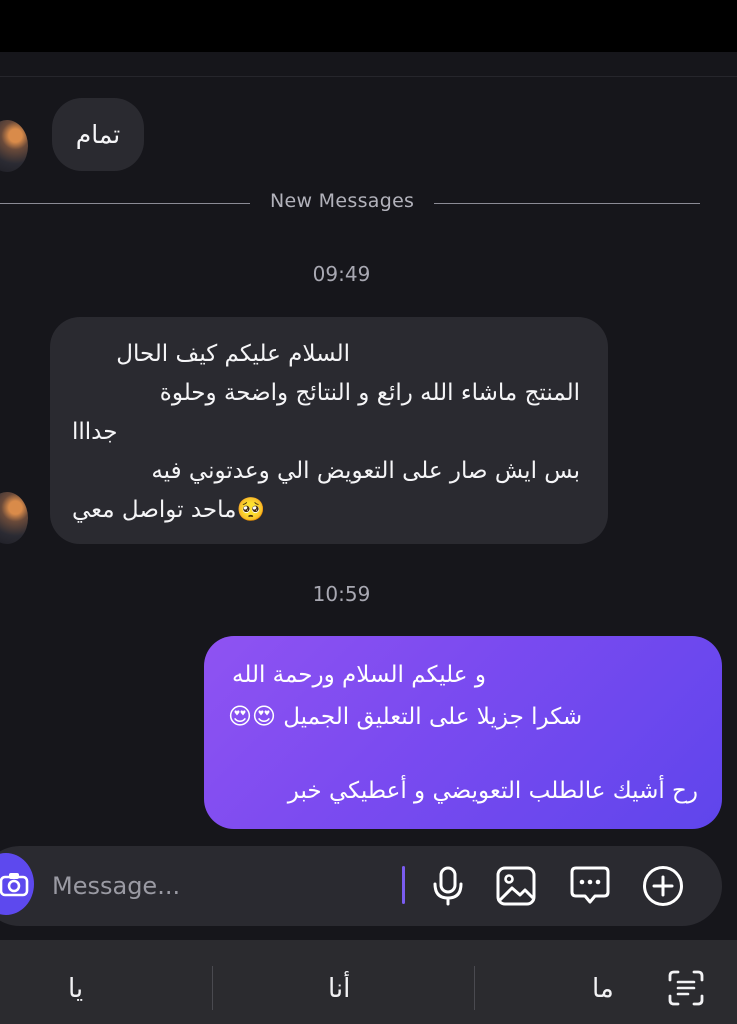 This screenshot has height=1024, width=737. I want to click on suggestion-item: أنا, so click(339, 989).